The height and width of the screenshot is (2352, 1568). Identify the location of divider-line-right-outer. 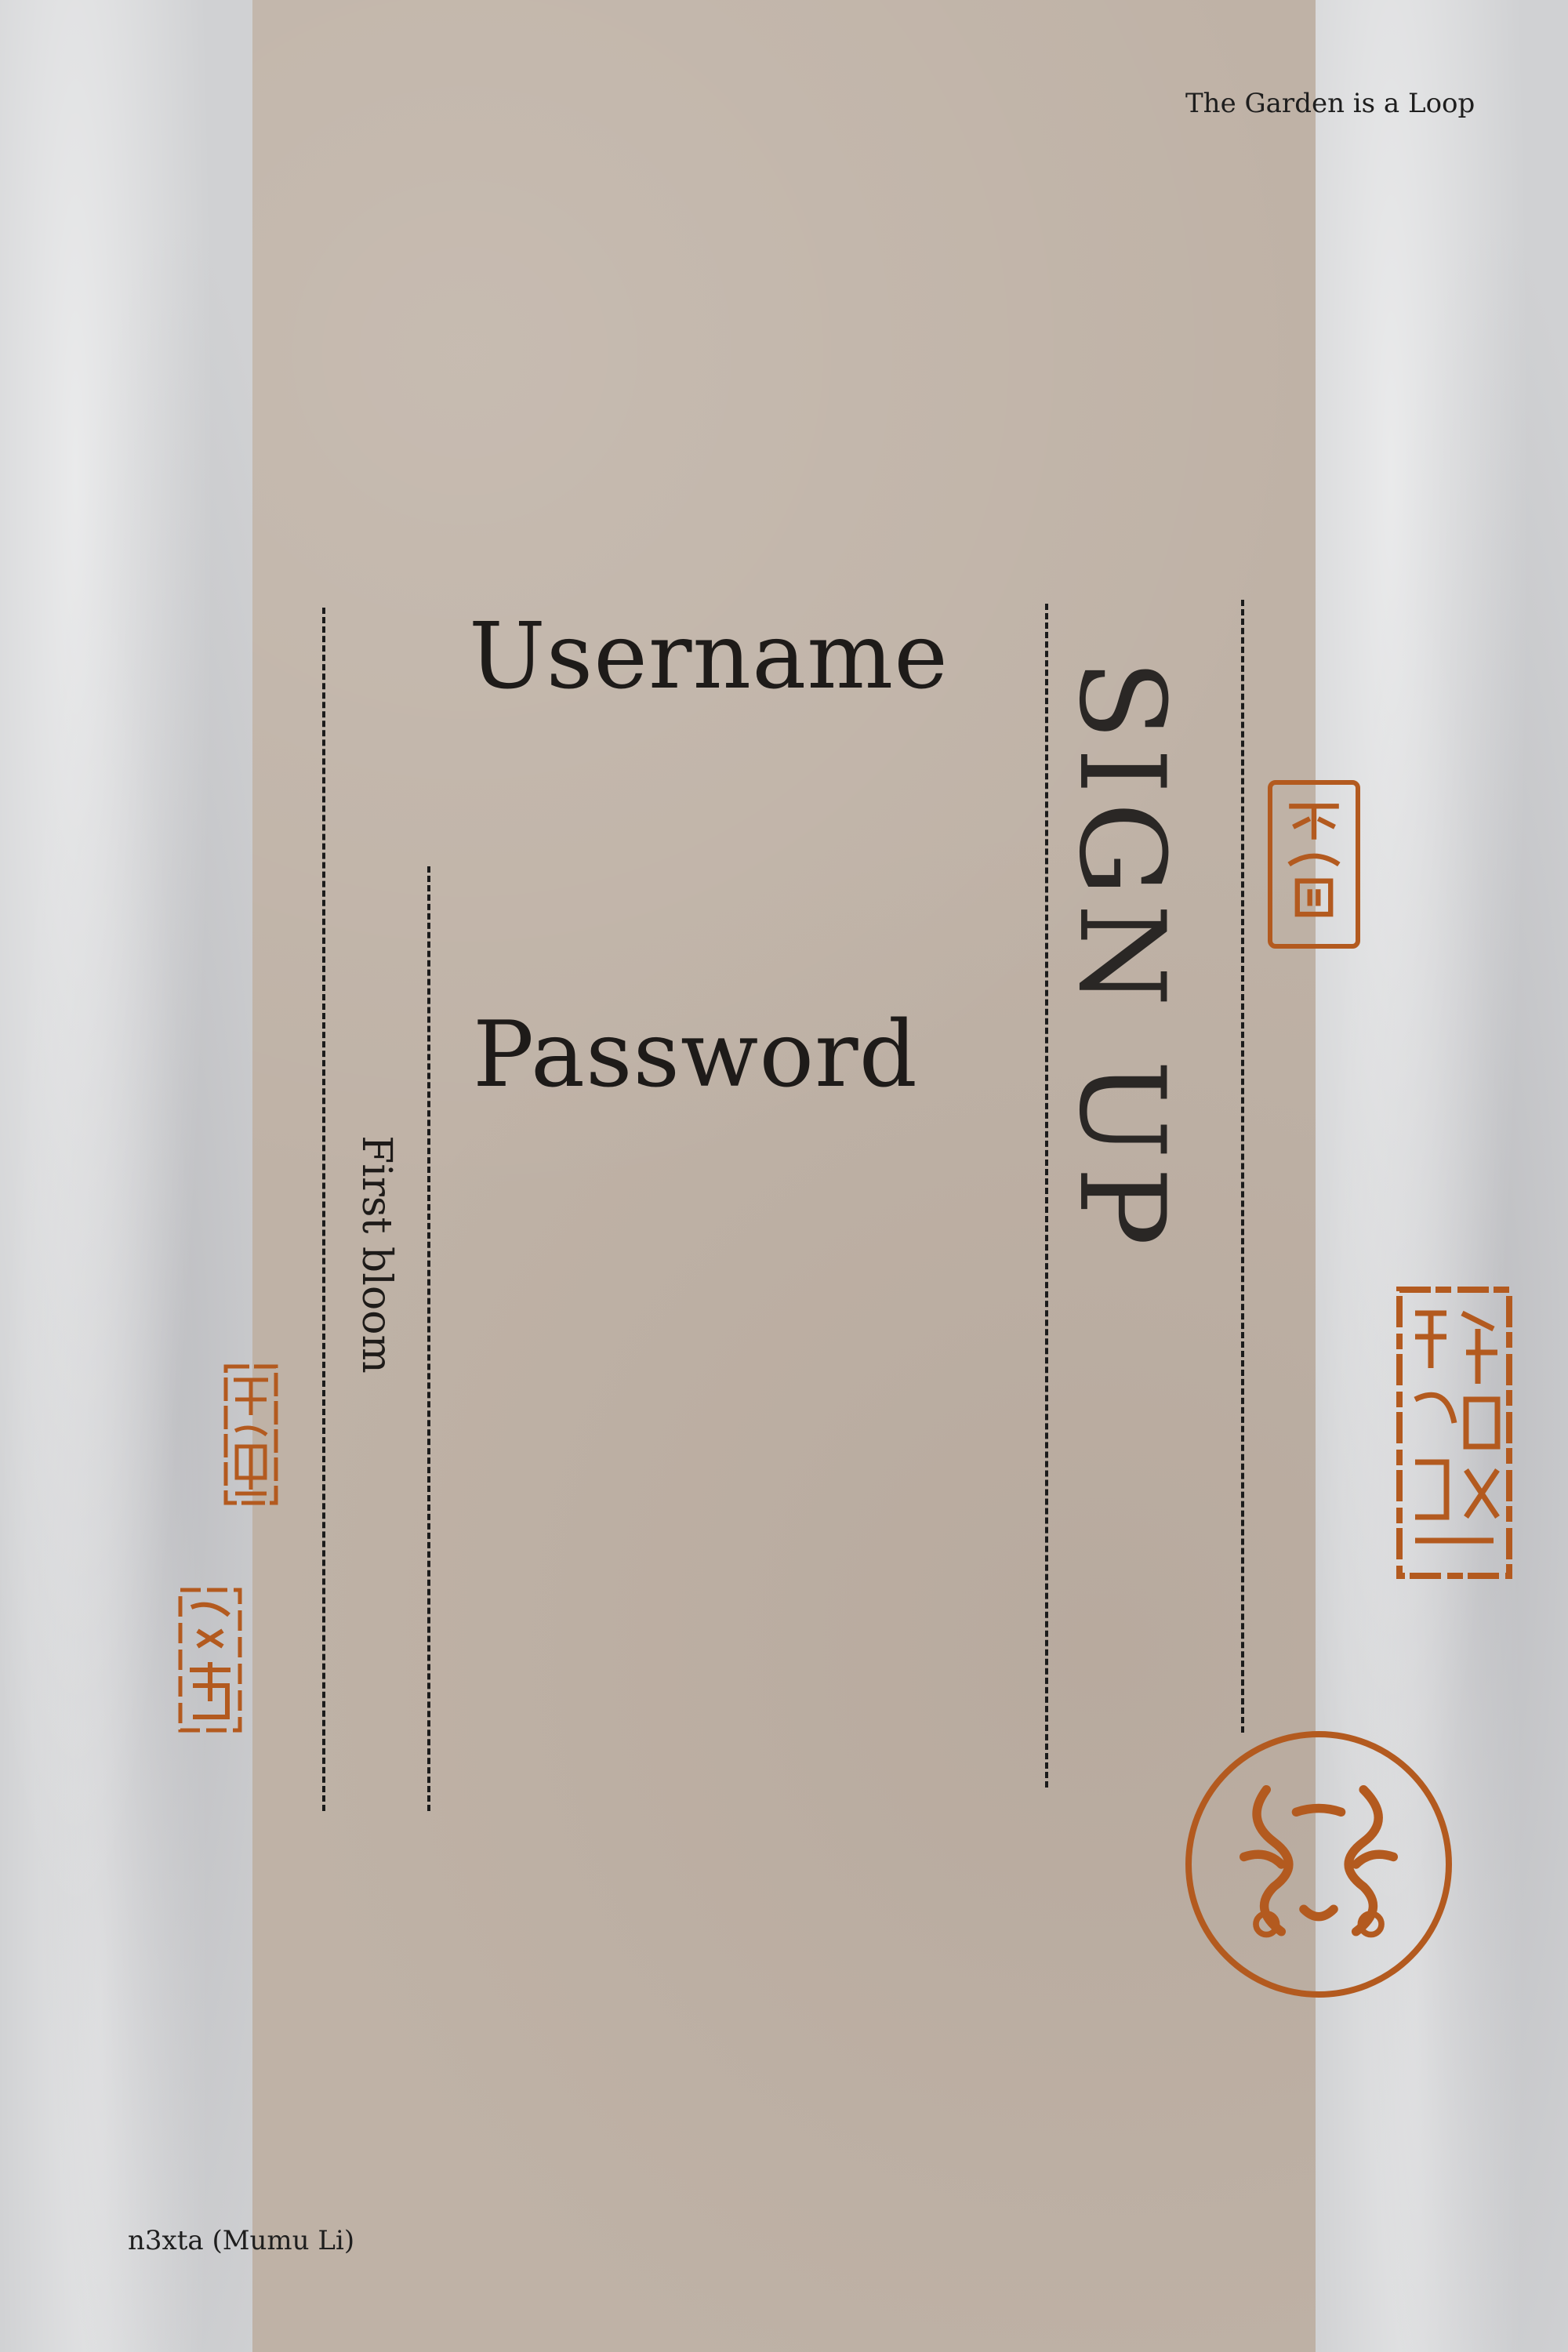
(1242, 1166).